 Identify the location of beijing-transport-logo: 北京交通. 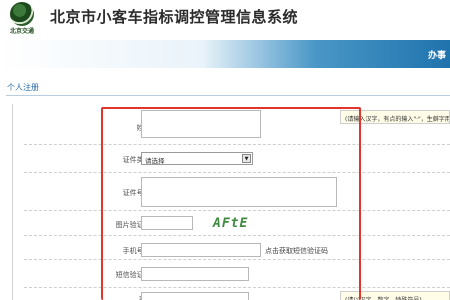
(22, 18).